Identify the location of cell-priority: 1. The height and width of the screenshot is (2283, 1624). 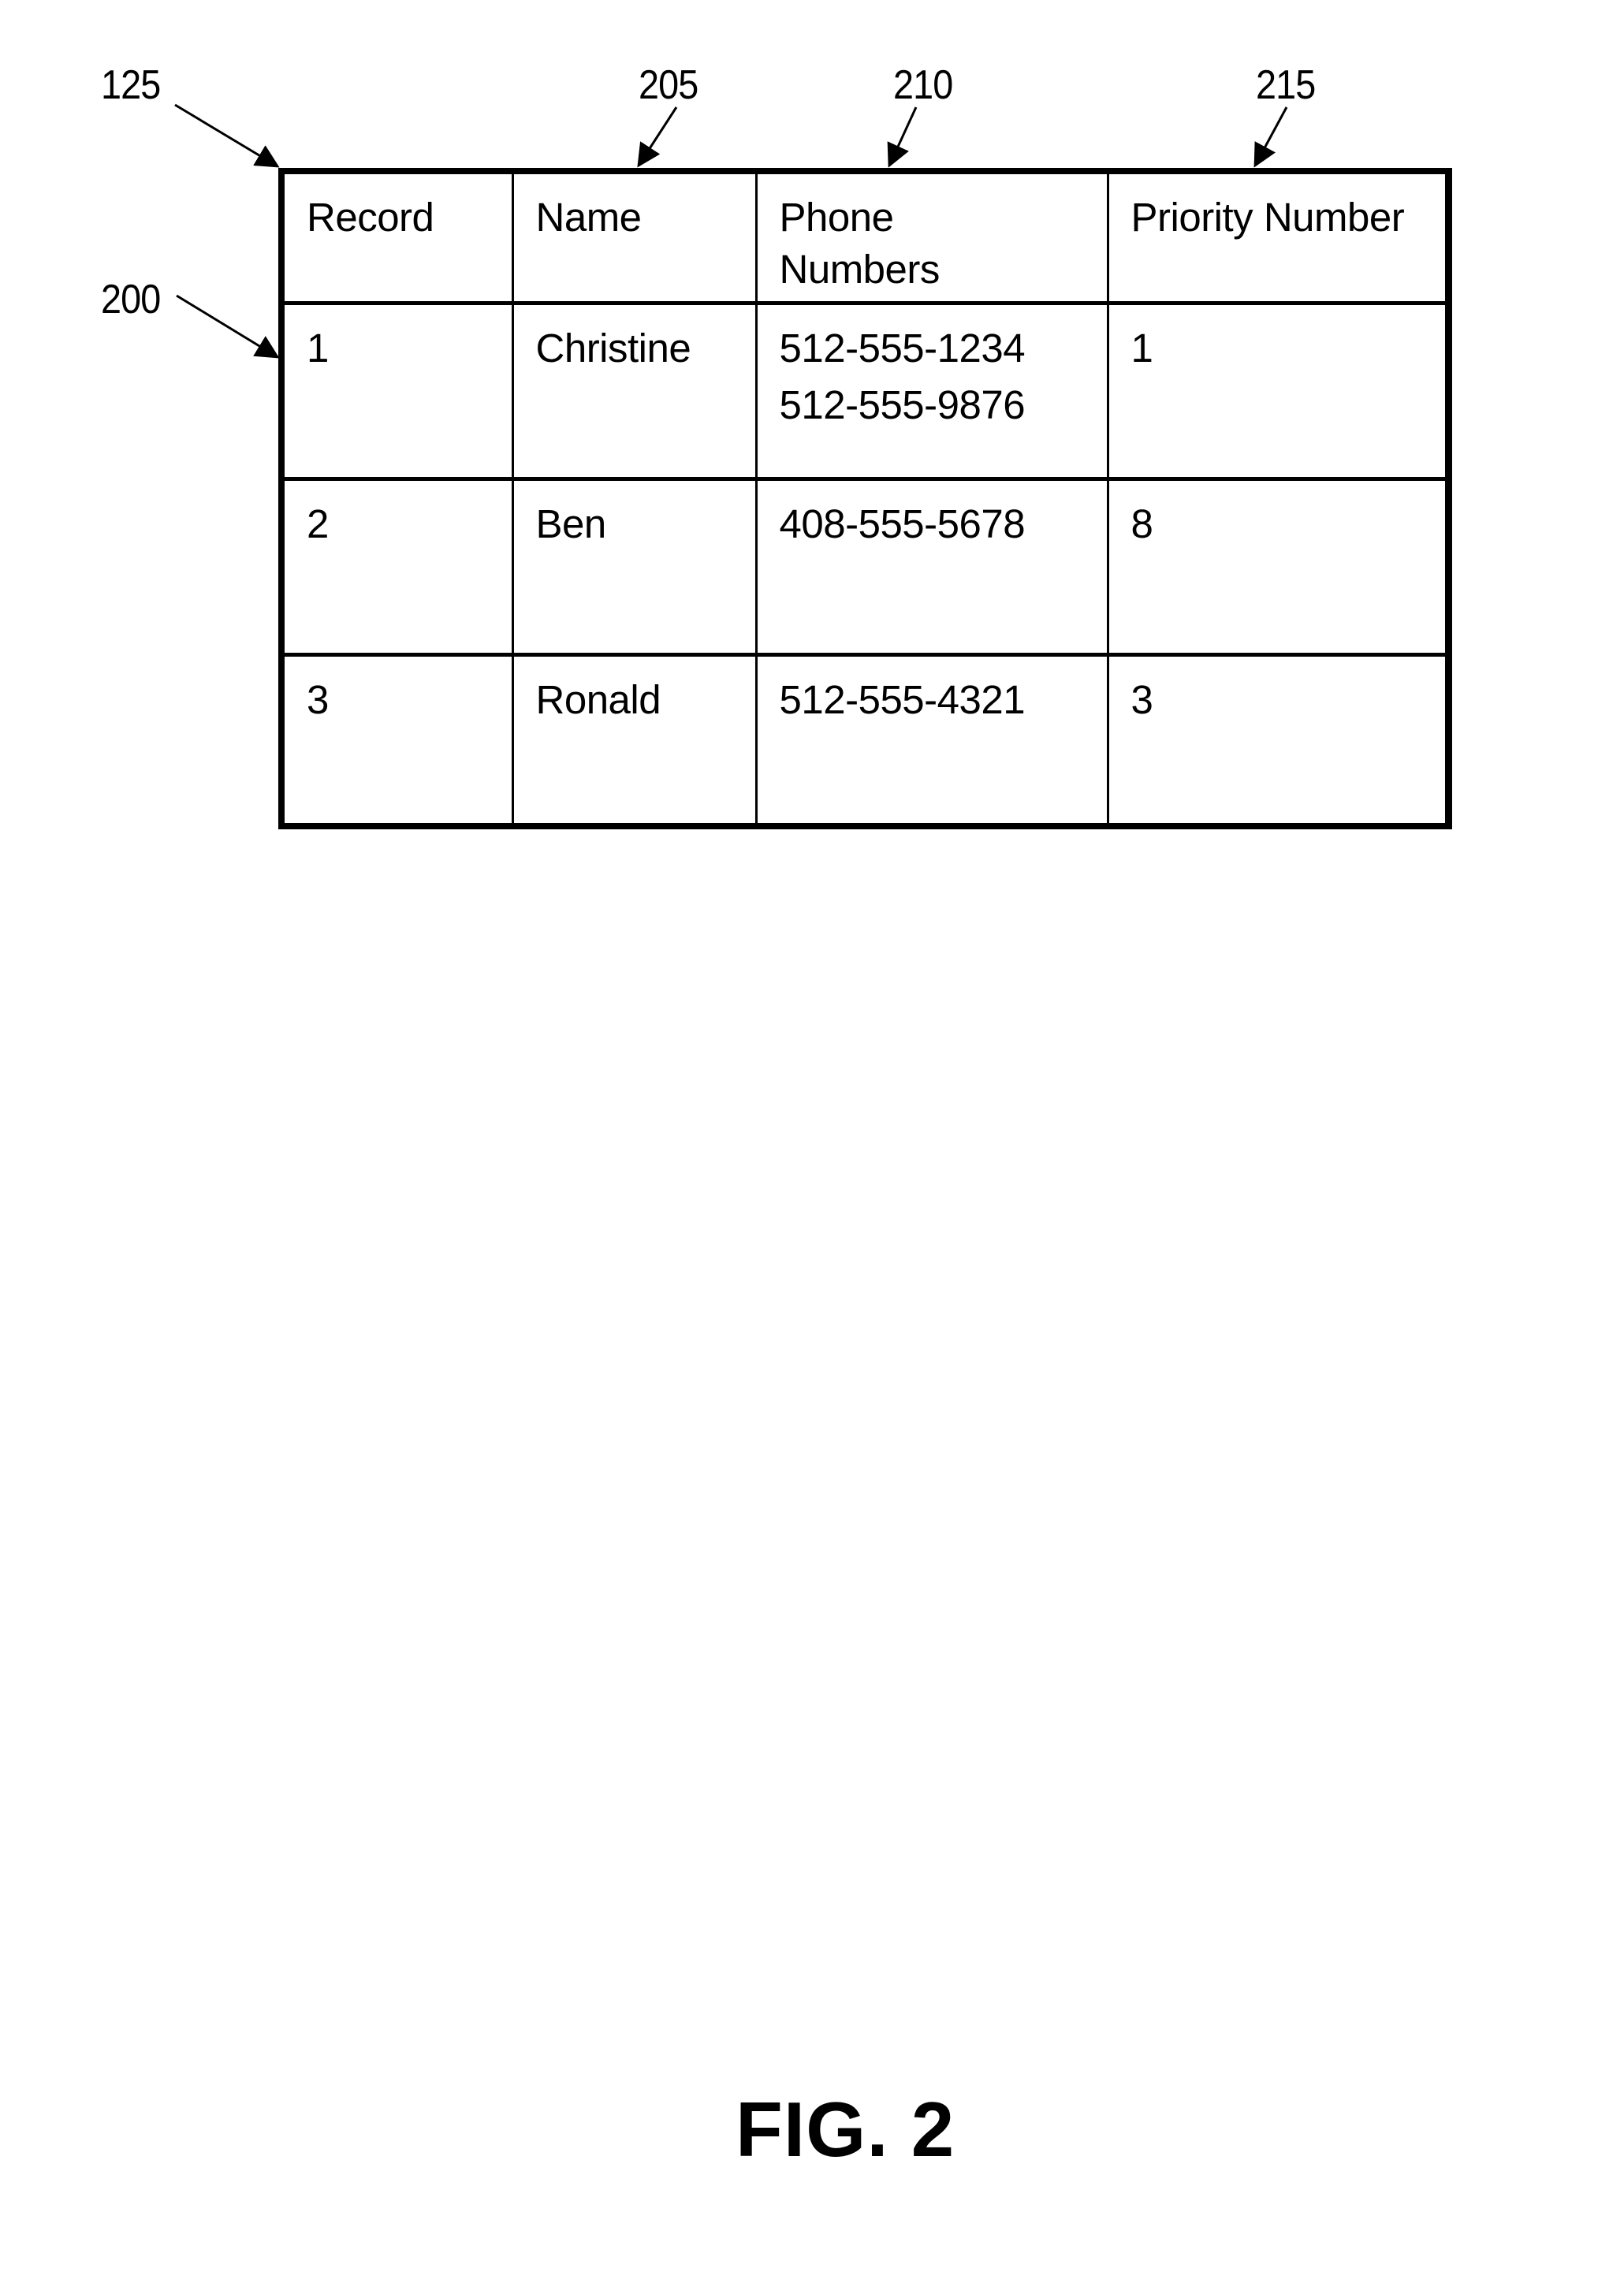
(1275, 391).